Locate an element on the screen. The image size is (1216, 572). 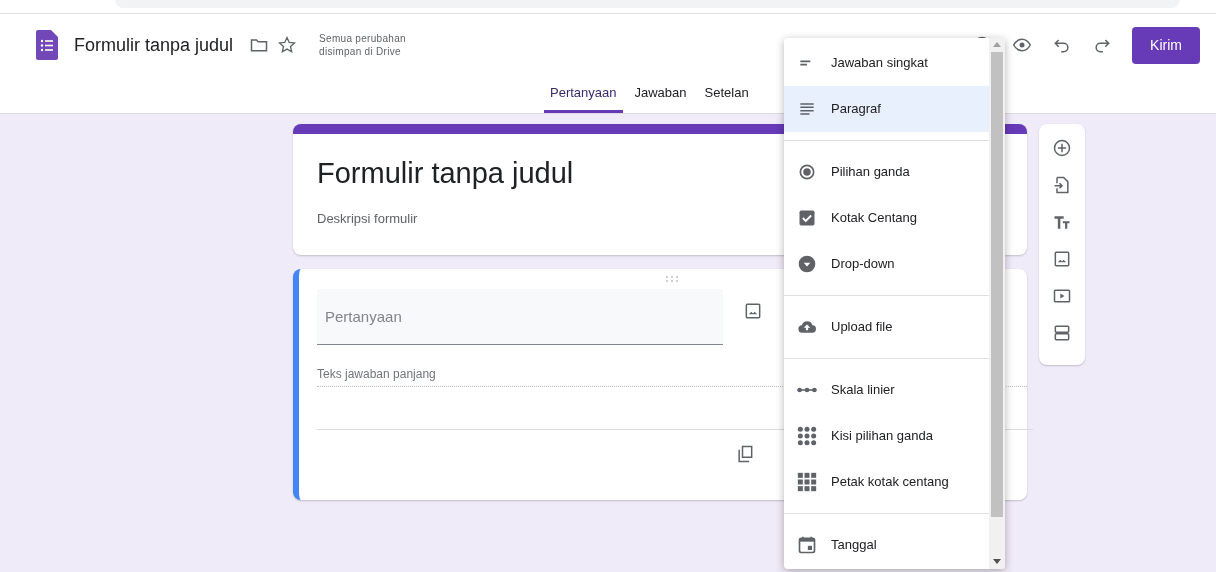
menu-item: Jawaban singkat is located at coordinates (886, 63).